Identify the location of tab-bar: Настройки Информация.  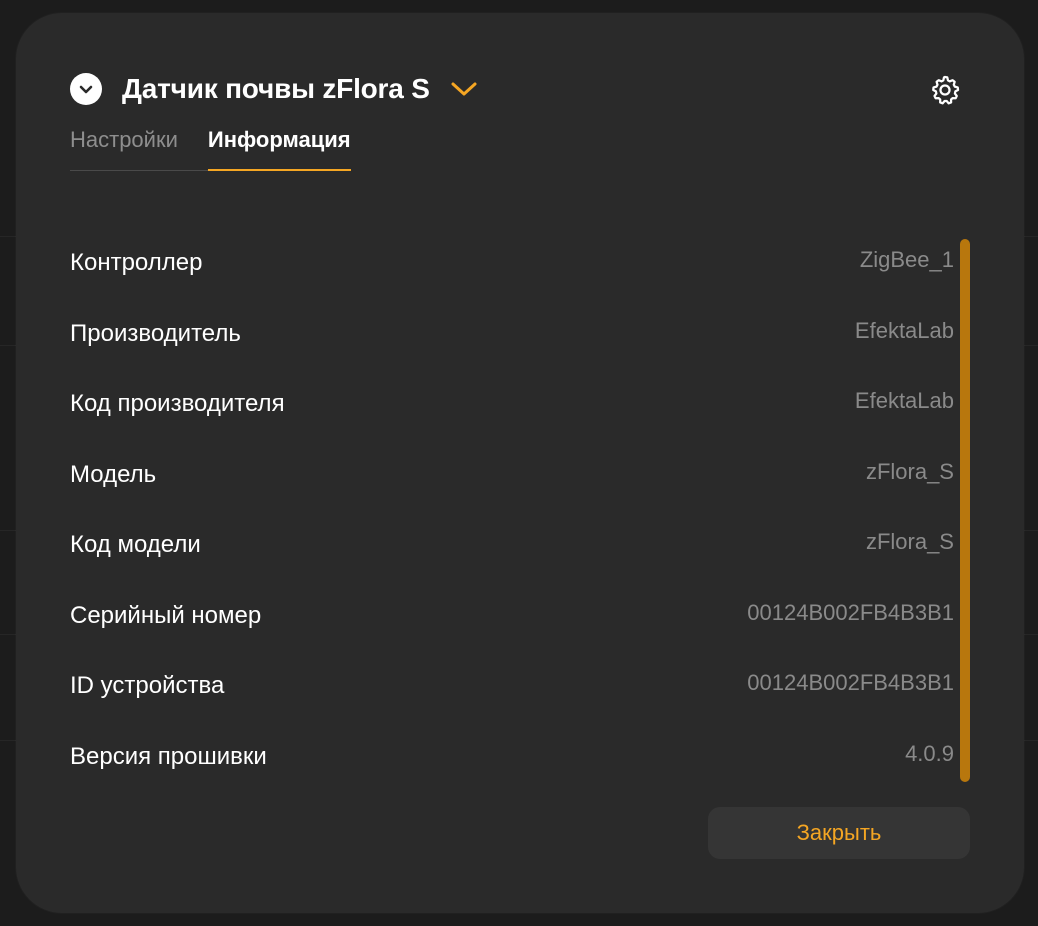
(210, 147).